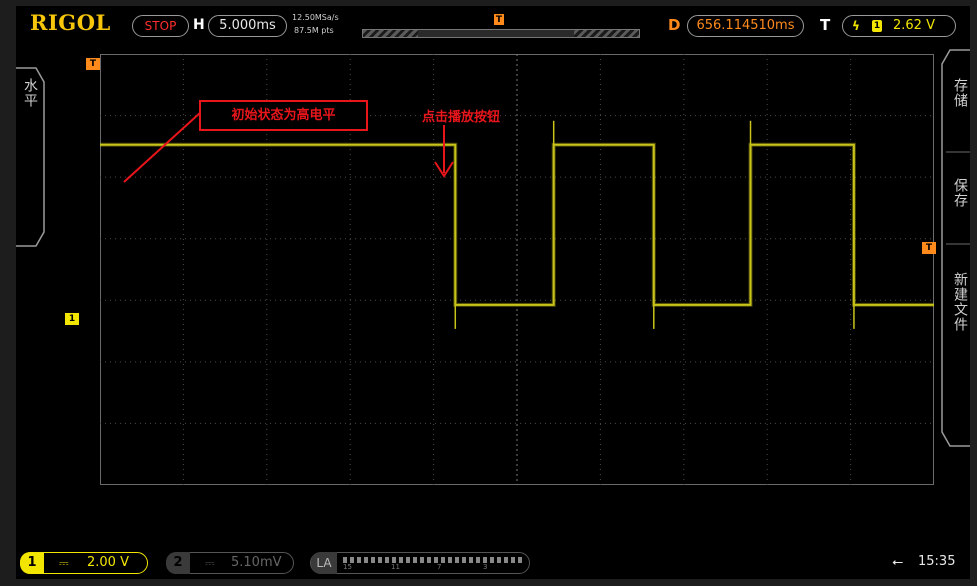  Describe the element at coordinates (162, 147) in the screenshot. I see `initial-state-pointer` at that location.